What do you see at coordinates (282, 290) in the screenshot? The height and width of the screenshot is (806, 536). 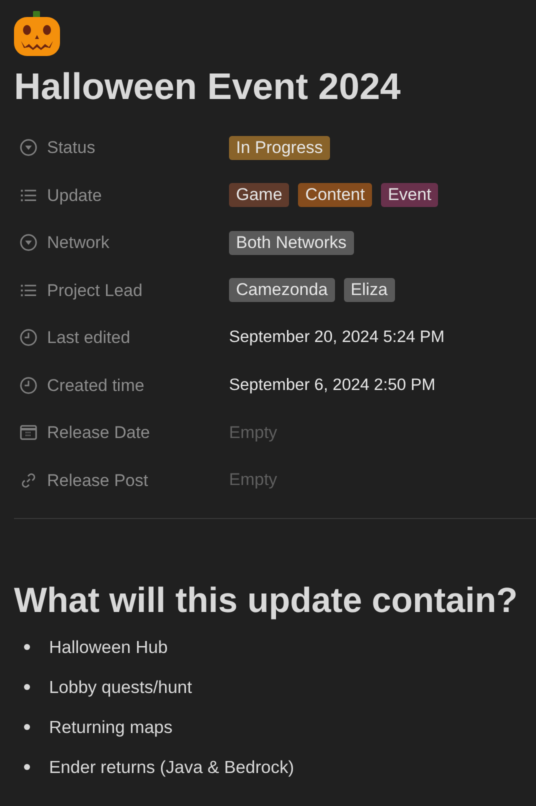 I see `tag: Camezonda` at bounding box center [282, 290].